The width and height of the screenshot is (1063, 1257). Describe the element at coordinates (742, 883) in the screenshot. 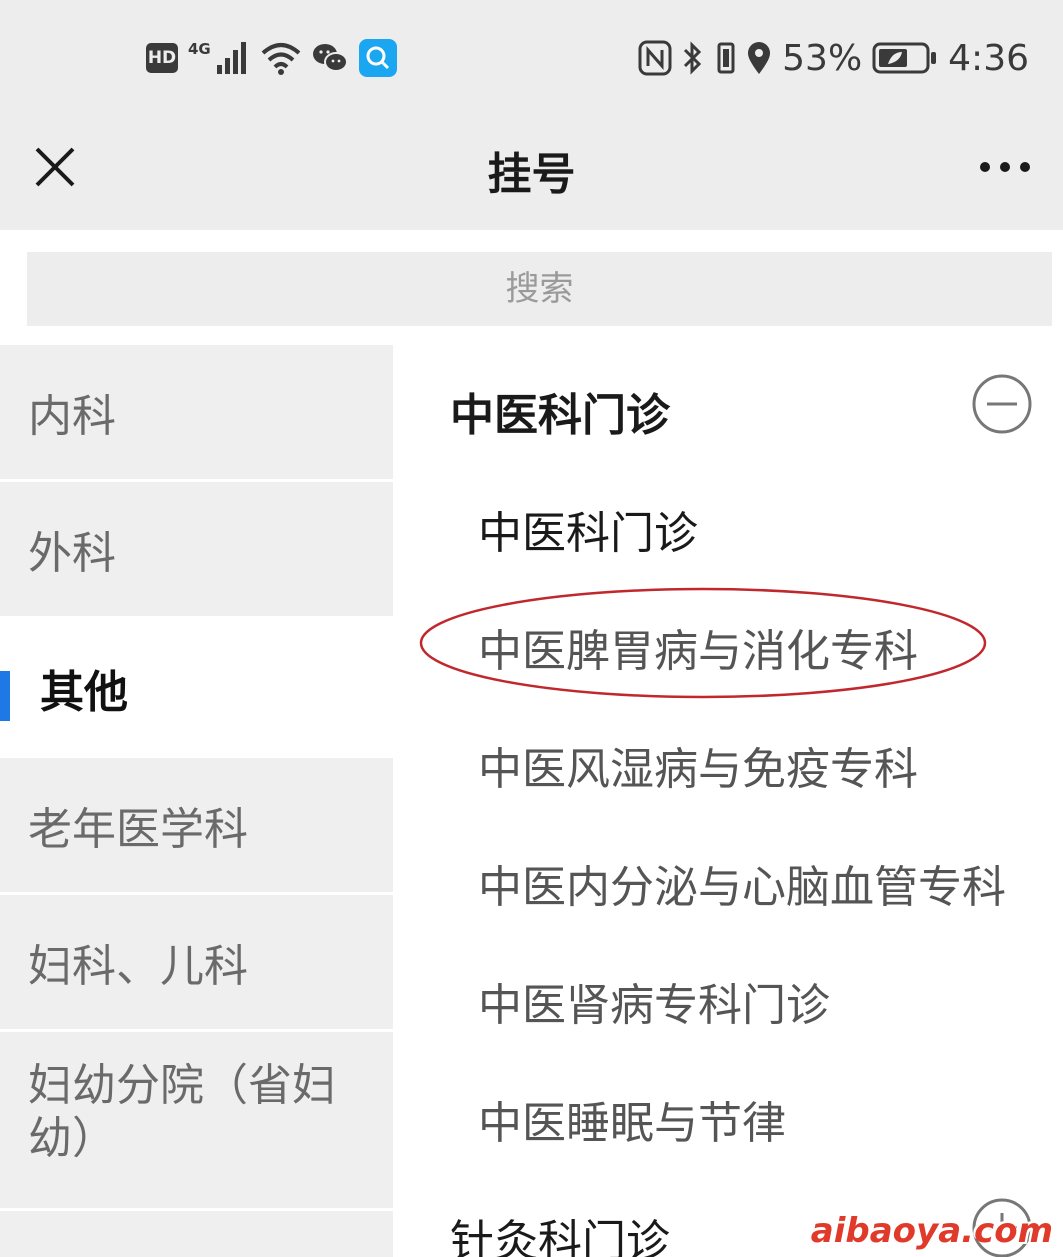

I see `sub-dept-item: 中医内分泌与心脑血管专科` at that location.